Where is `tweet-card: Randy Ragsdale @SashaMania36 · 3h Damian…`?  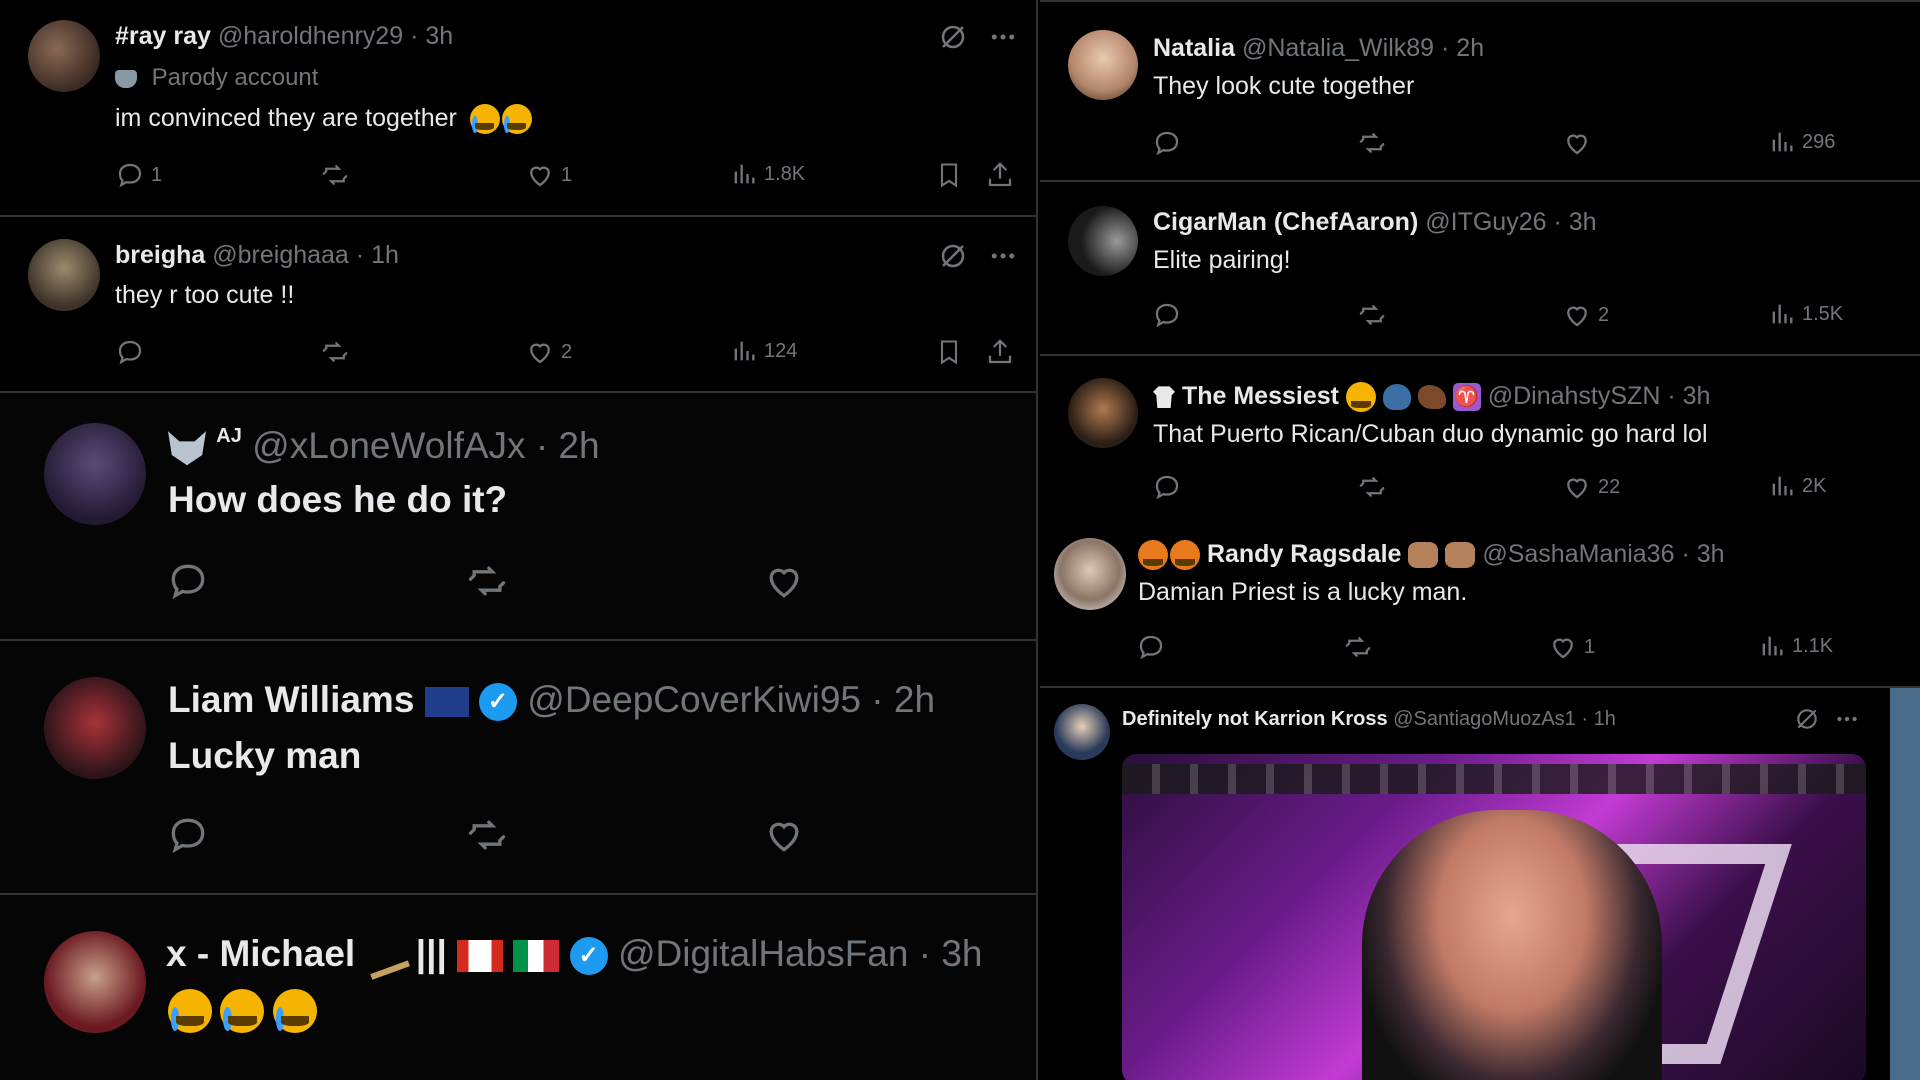 tweet-card: Randy Ragsdale @SashaMania36 · 3h Damian… is located at coordinates (1480, 605).